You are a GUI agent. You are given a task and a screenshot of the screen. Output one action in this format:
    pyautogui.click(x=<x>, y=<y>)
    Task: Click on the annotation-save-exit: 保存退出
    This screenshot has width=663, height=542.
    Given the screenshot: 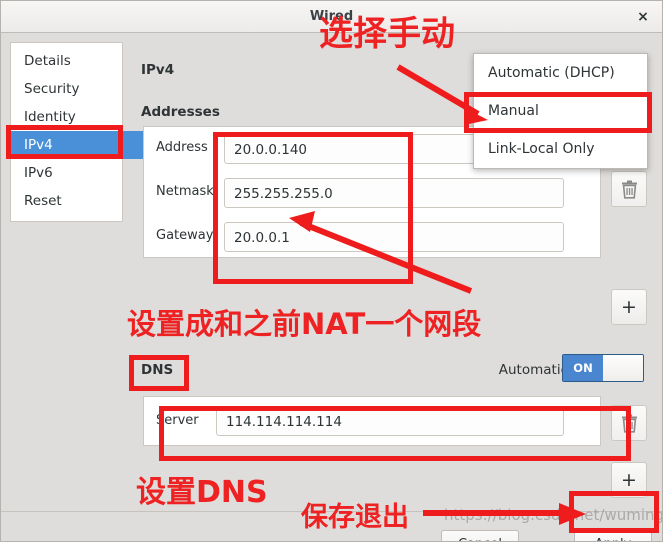 What is the action you would take?
    pyautogui.click(x=355, y=517)
    